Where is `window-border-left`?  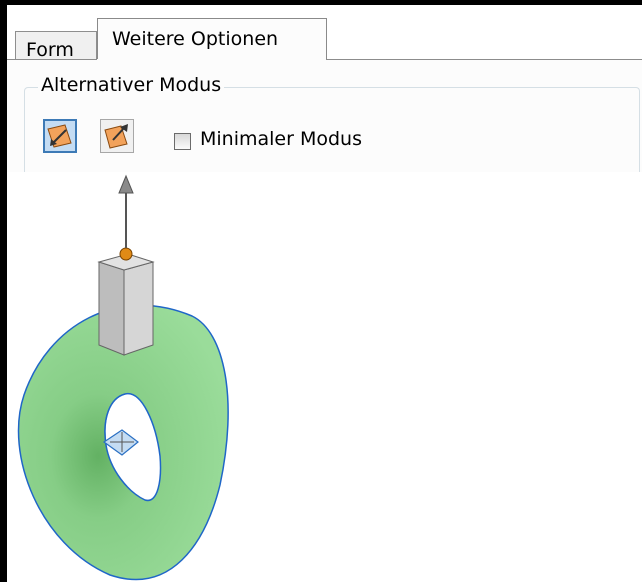 window-border-left is located at coordinates (3, 291).